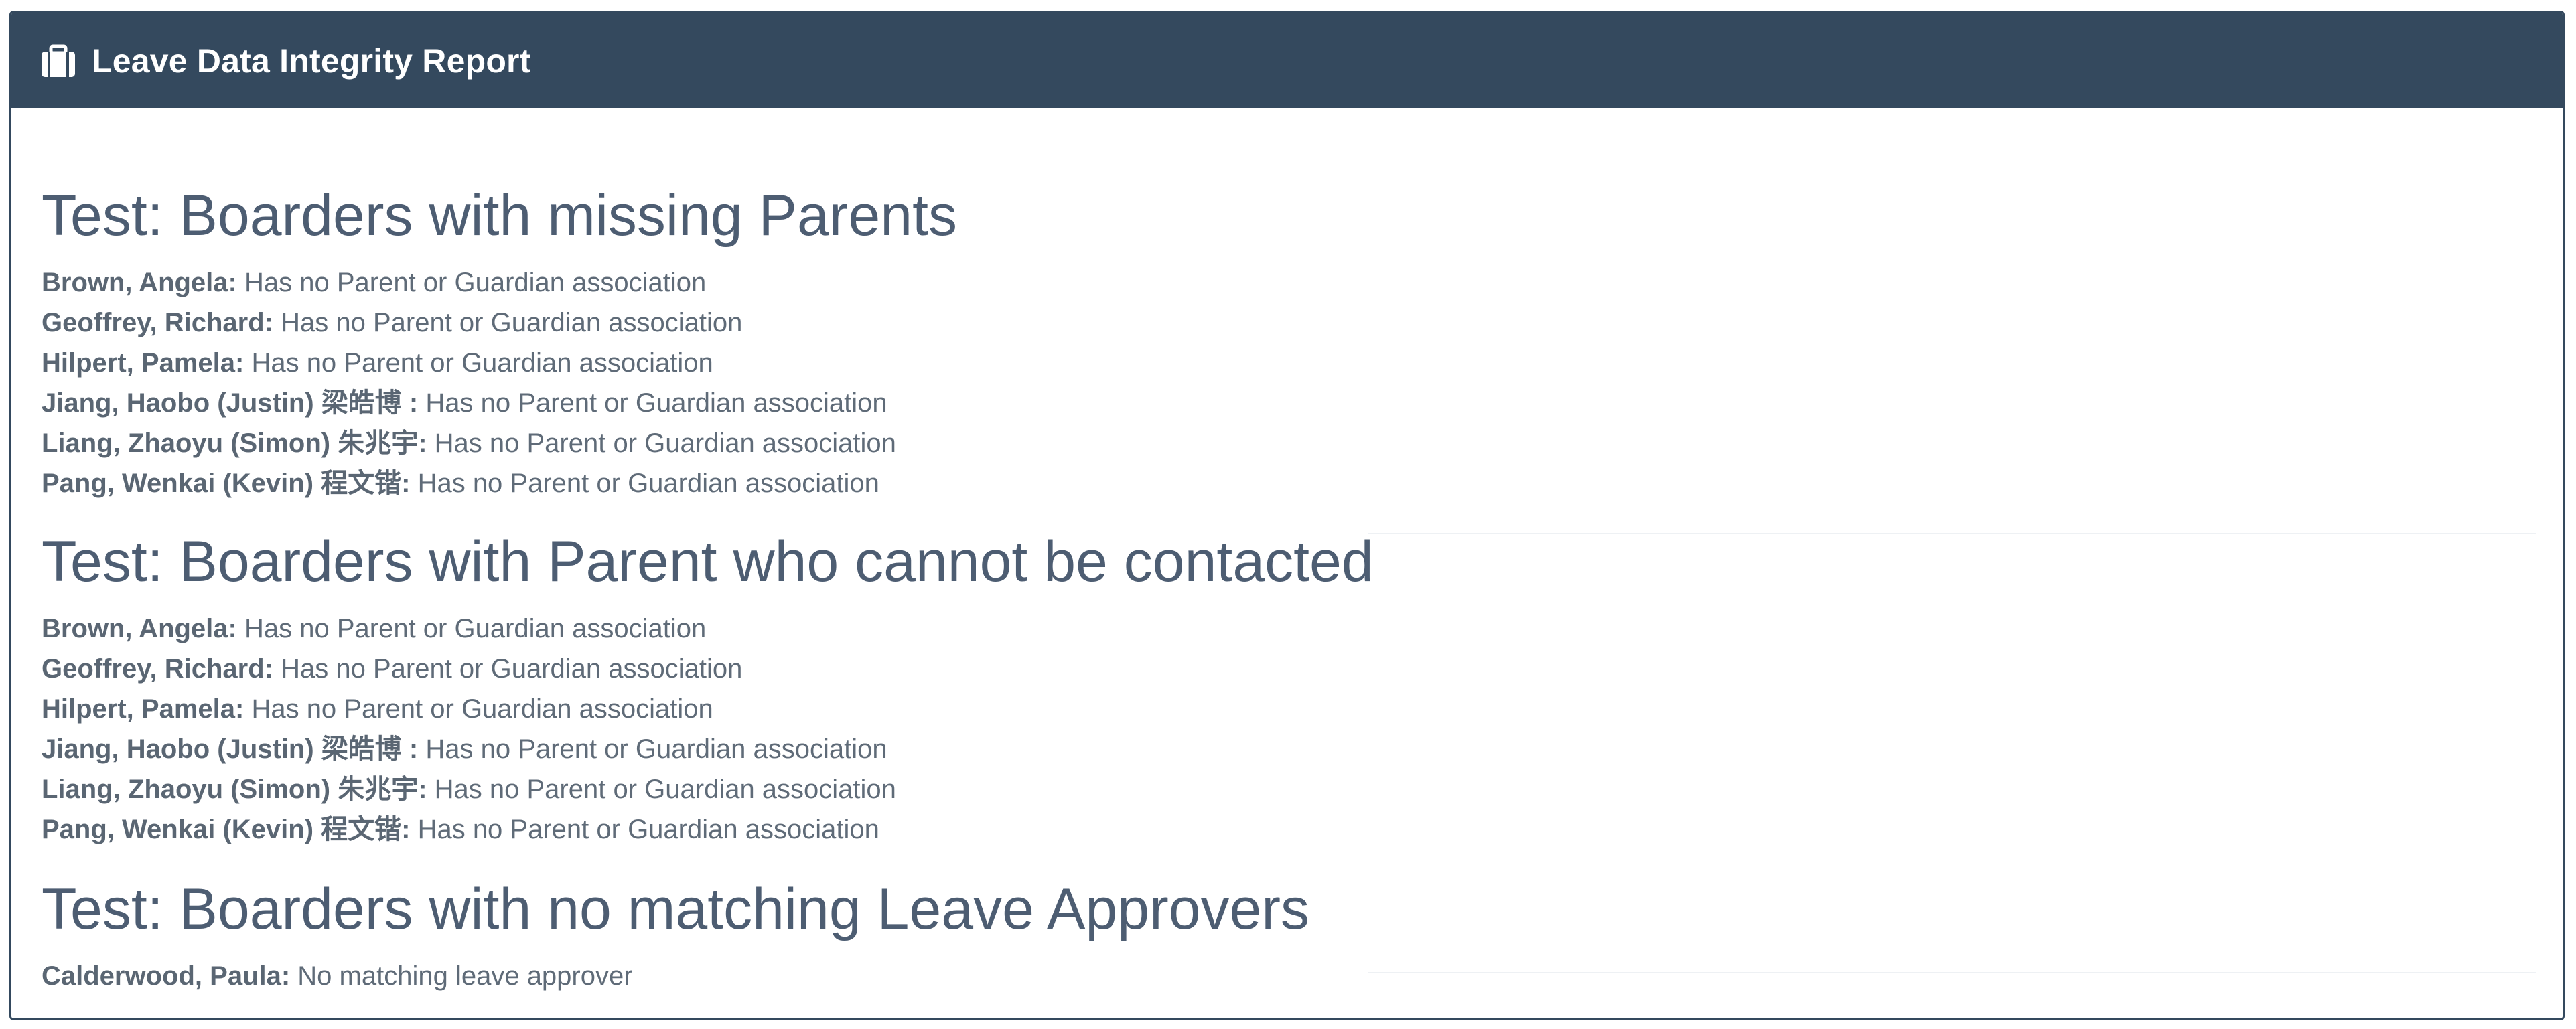 This screenshot has height=1029, width=2576. What do you see at coordinates (58, 61) in the screenshot?
I see `briefcase-icon` at bounding box center [58, 61].